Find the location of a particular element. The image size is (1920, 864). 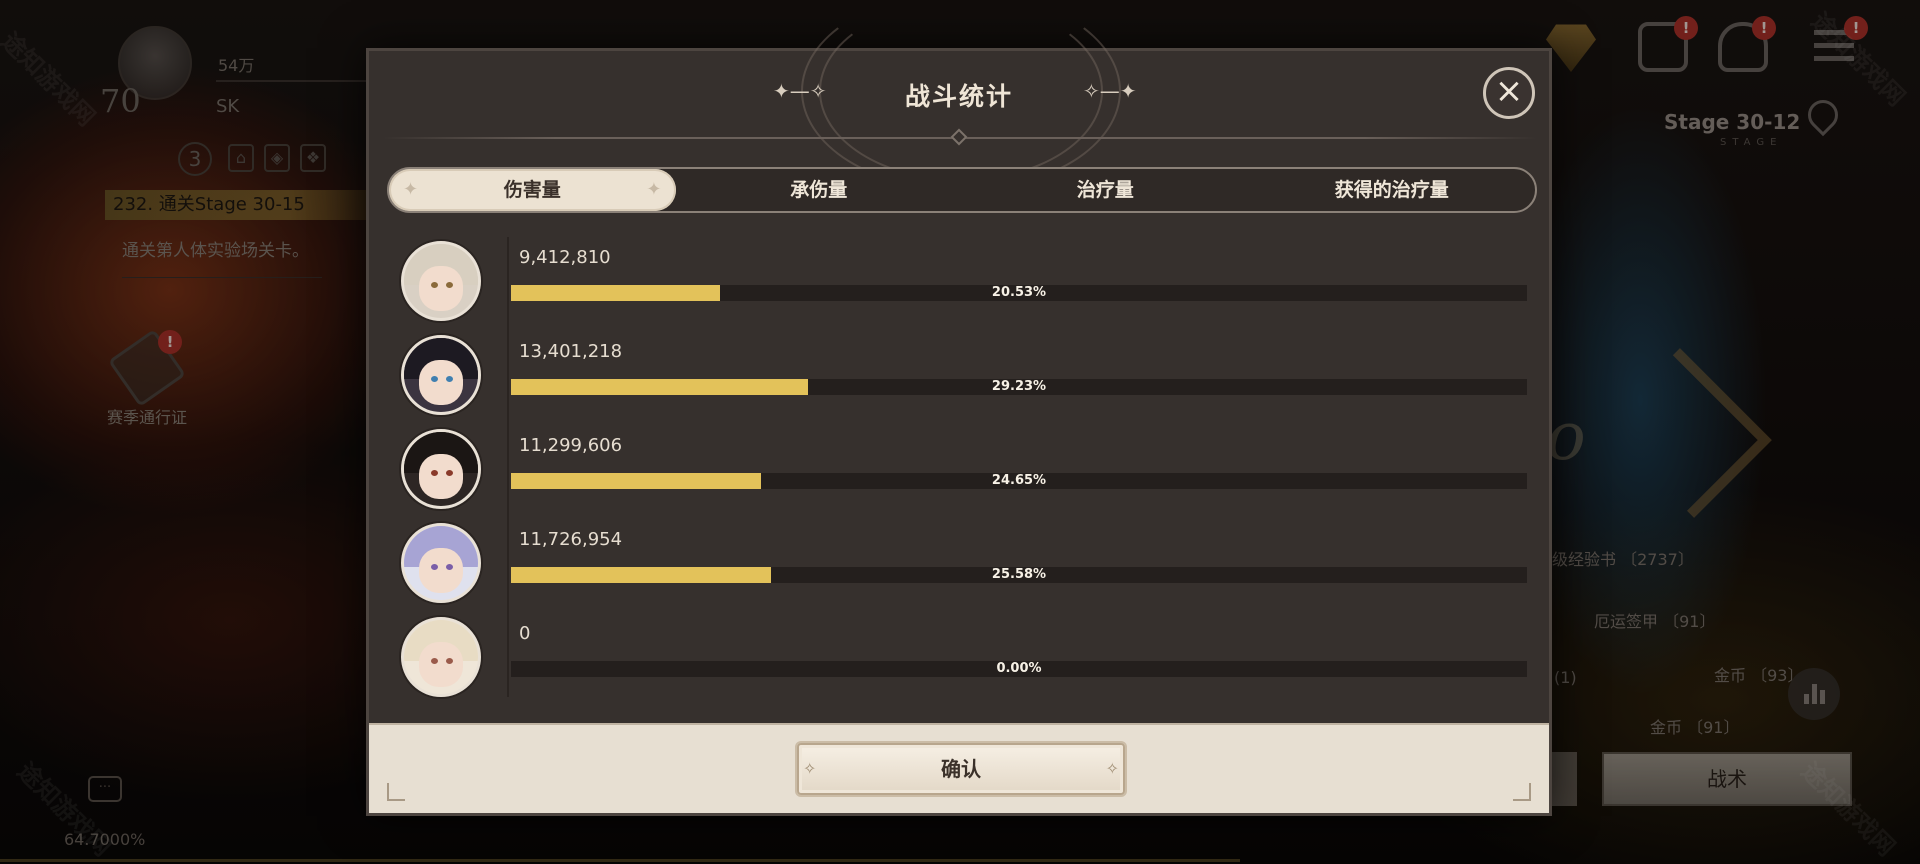

stat-tabs: ✦ 伤害量 ✦ 承伤量 治疗量 获得的治疗量 is located at coordinates (962, 190).